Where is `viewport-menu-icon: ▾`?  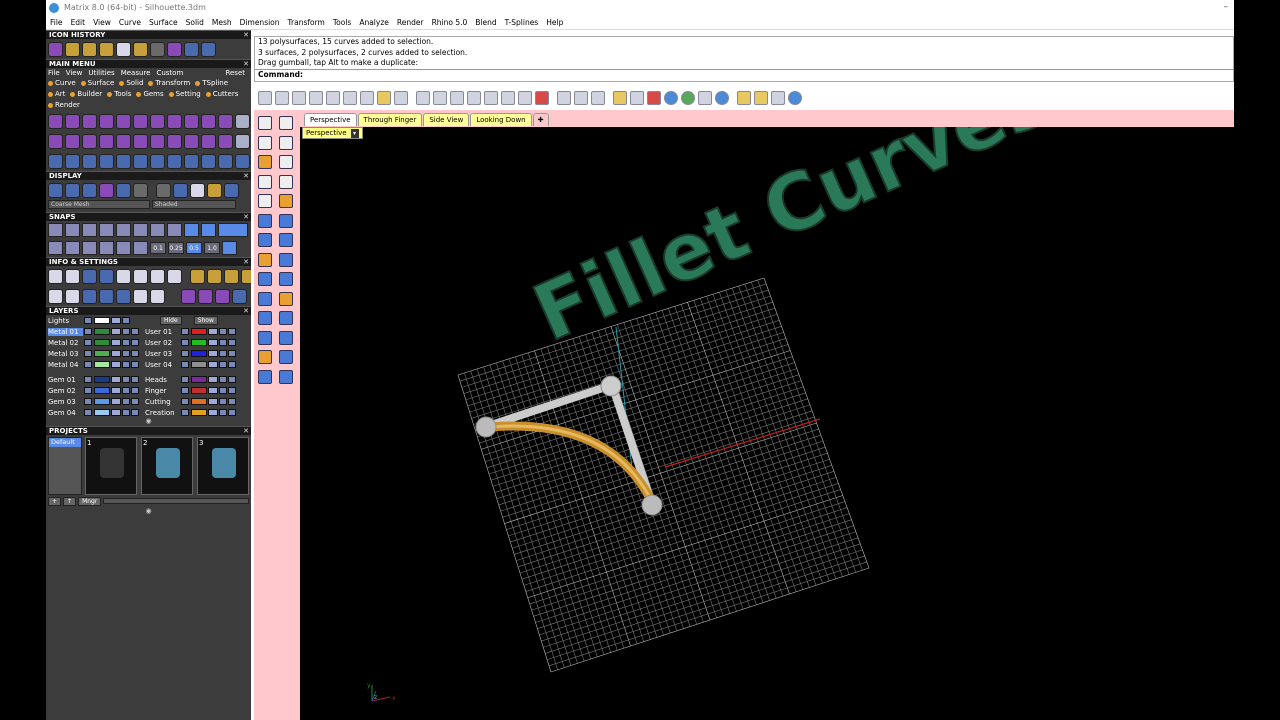
viewport-menu-icon: ▾ is located at coordinates (354, 133).